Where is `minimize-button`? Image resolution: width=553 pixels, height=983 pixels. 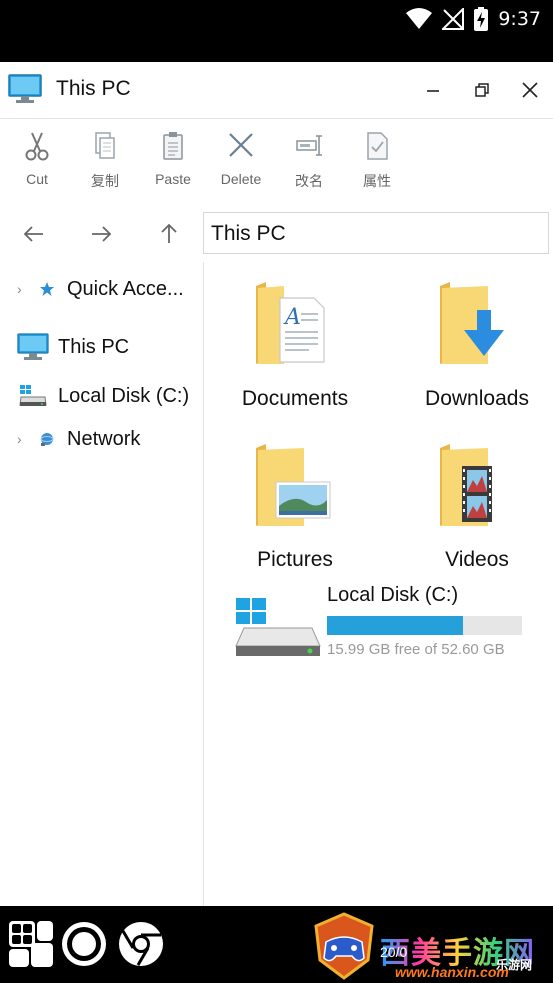 minimize-button is located at coordinates (433, 90).